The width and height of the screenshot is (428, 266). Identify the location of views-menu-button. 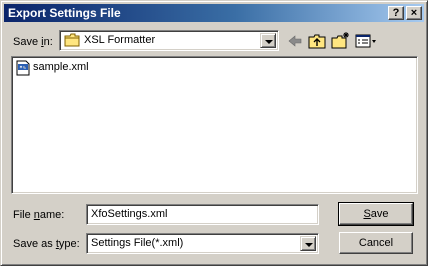
(366, 41).